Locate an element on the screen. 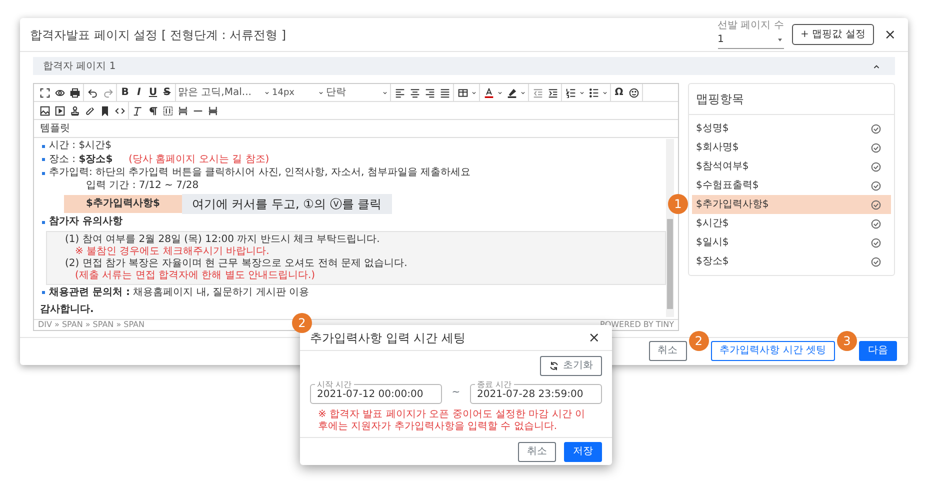  mapping-item: $장소$ is located at coordinates (791, 261).